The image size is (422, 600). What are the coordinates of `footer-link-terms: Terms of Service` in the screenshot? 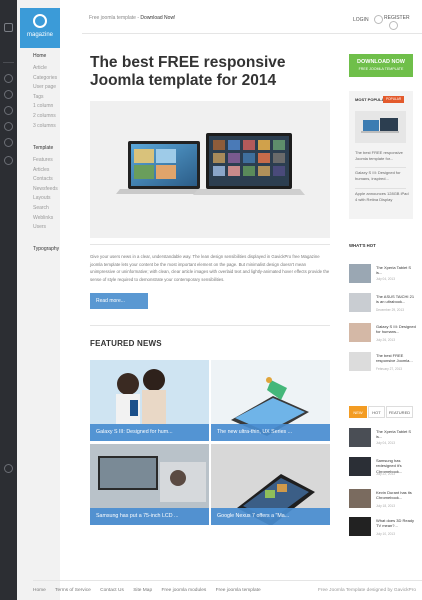 It's located at (73, 590).